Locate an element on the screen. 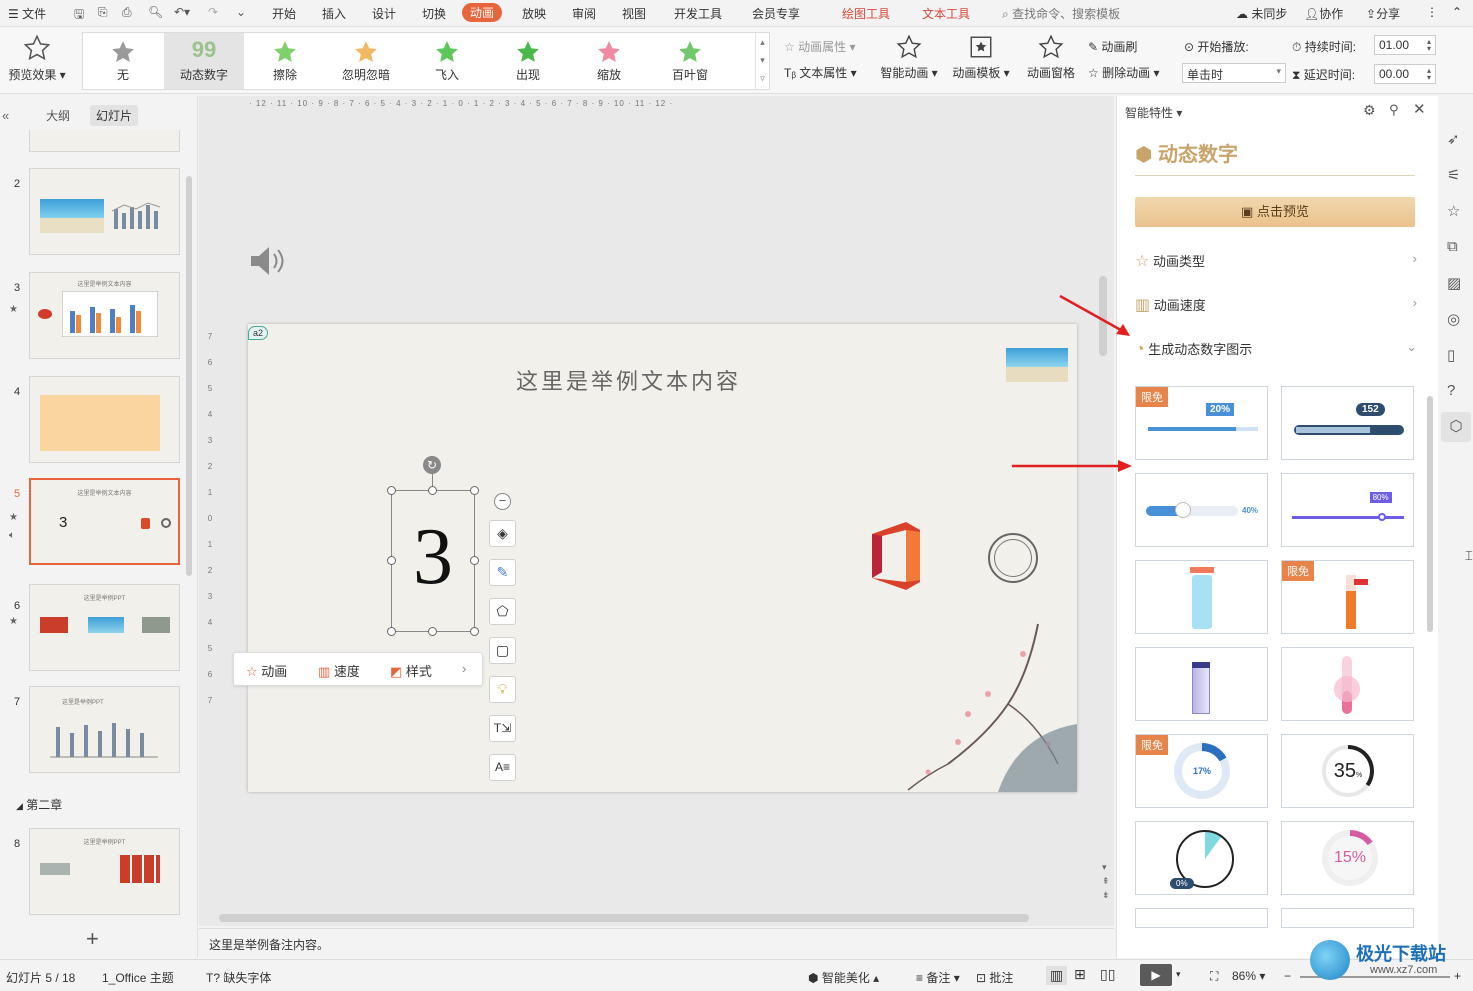  slide-thumb-7: 这里是举例PPT is located at coordinates (104, 729).